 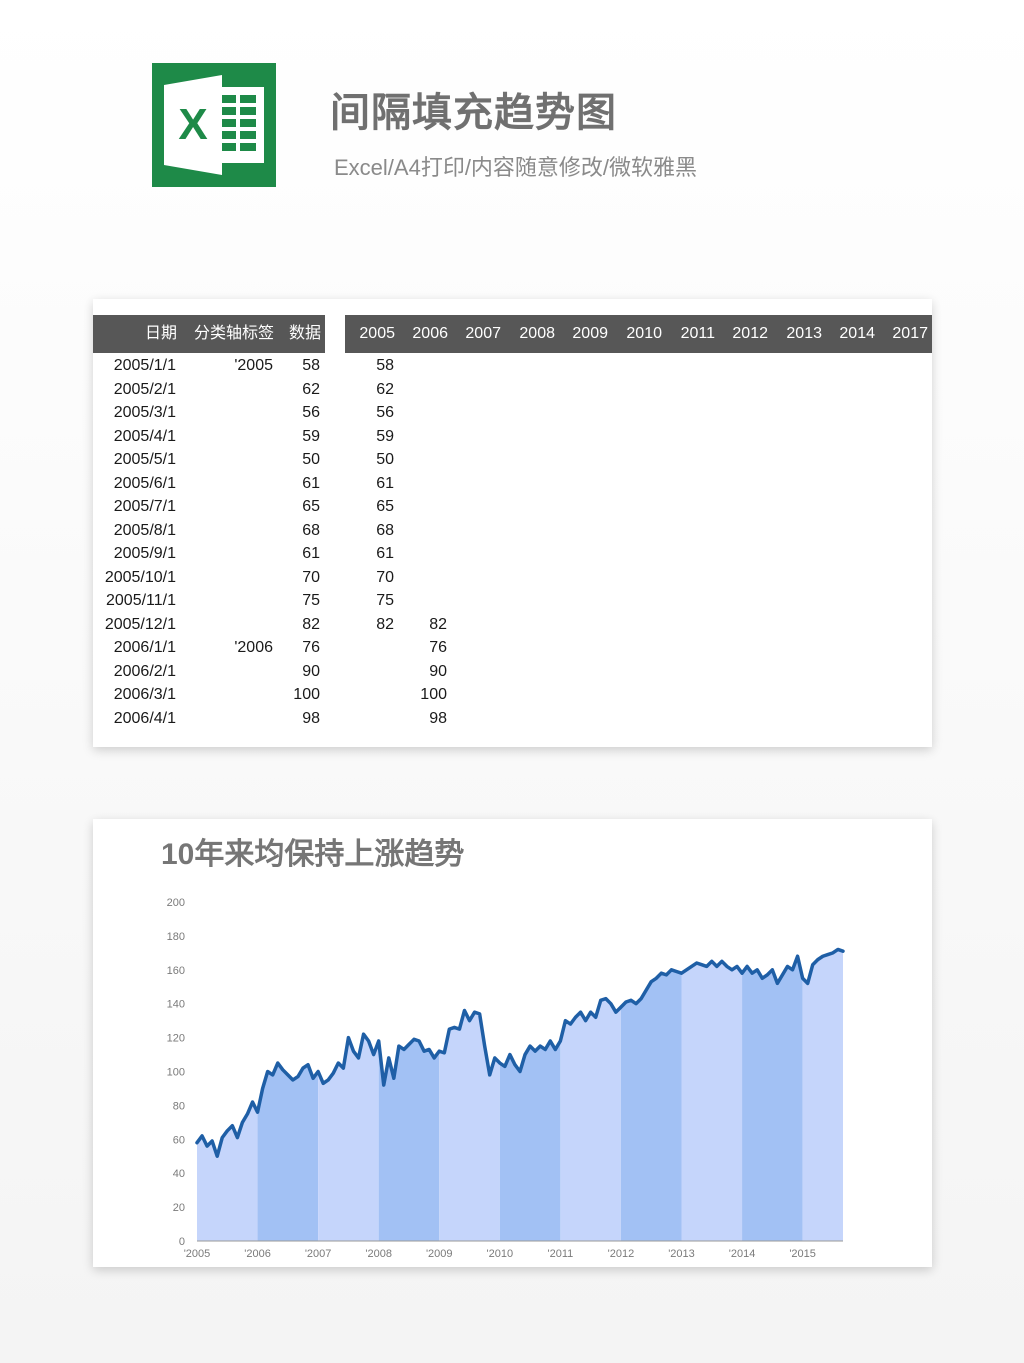 I want to click on cell-value: 100, so click(x=306, y=694).